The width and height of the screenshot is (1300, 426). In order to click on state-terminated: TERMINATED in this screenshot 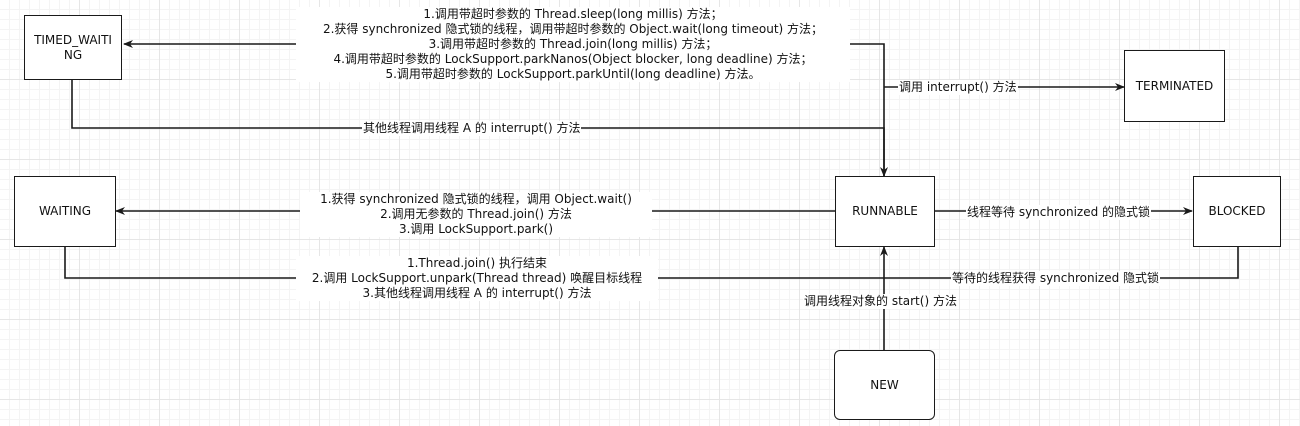, I will do `click(1174, 86)`.